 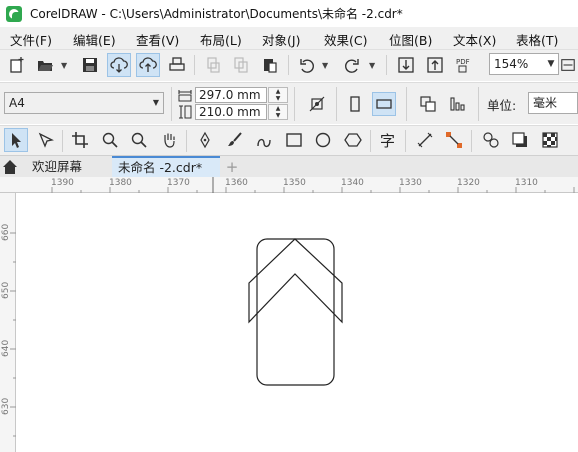 What do you see at coordinates (428, 104) in the screenshot?
I see `all-pages-icon` at bounding box center [428, 104].